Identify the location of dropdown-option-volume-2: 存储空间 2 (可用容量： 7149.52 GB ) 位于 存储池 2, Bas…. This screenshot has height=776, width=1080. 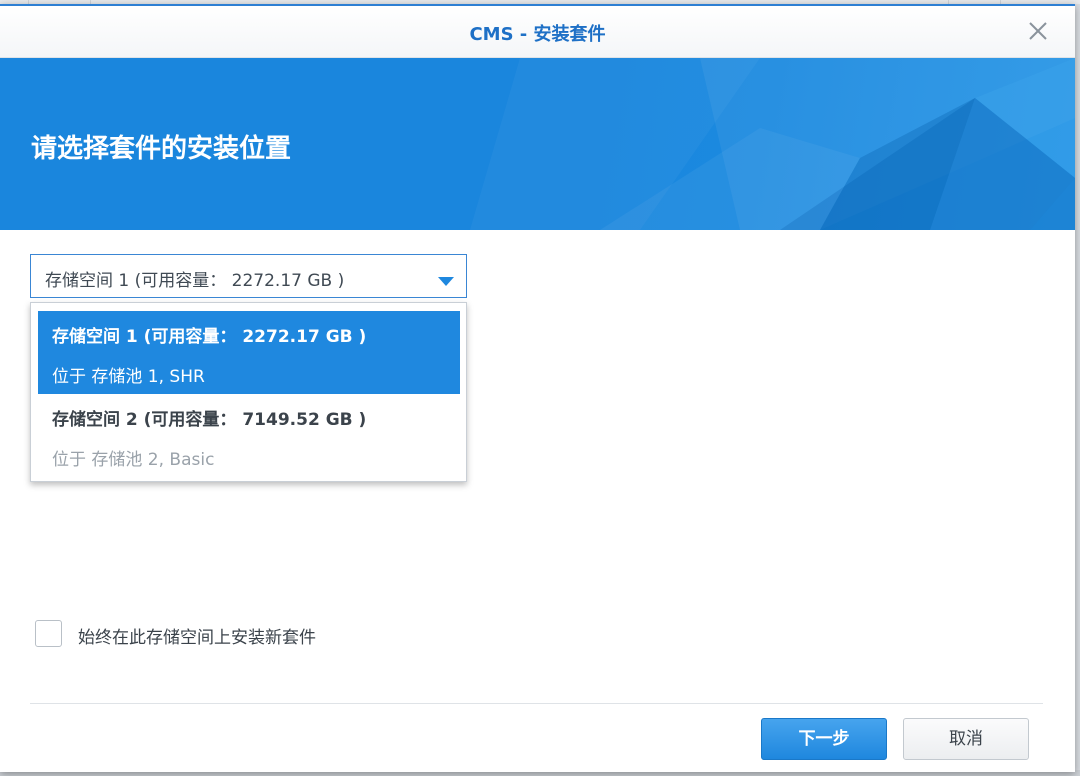
(249, 435).